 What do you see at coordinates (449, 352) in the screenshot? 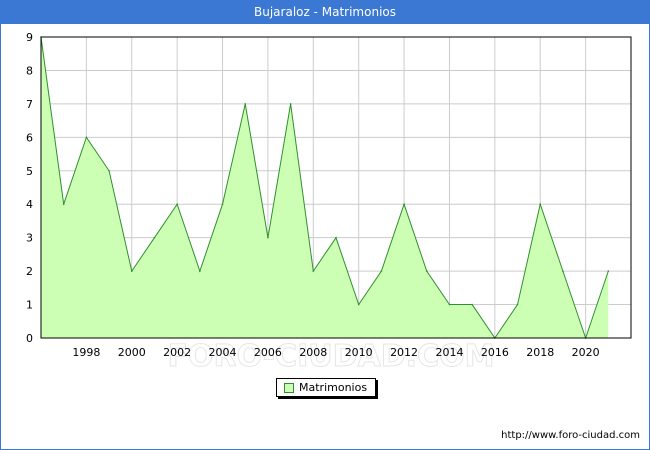
I see `x-tick-label: 2014` at bounding box center [449, 352].